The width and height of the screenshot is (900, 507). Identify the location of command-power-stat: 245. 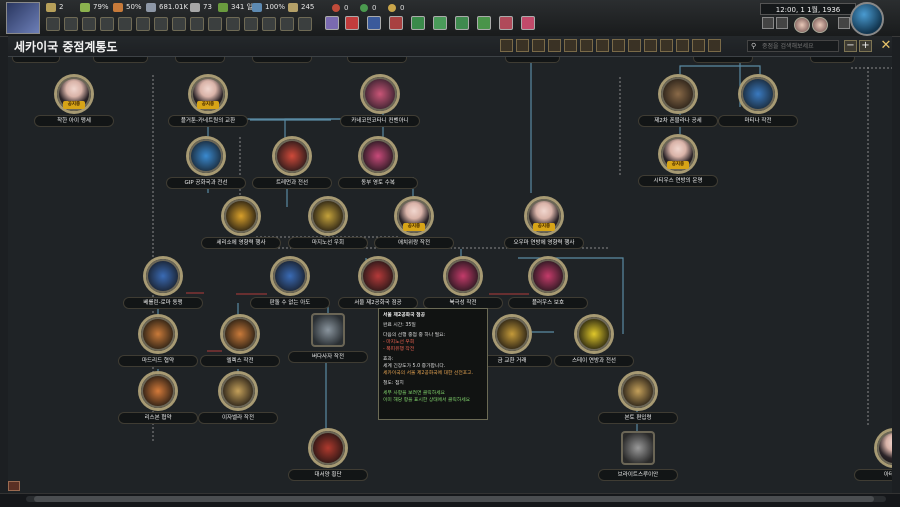
(301, 7).